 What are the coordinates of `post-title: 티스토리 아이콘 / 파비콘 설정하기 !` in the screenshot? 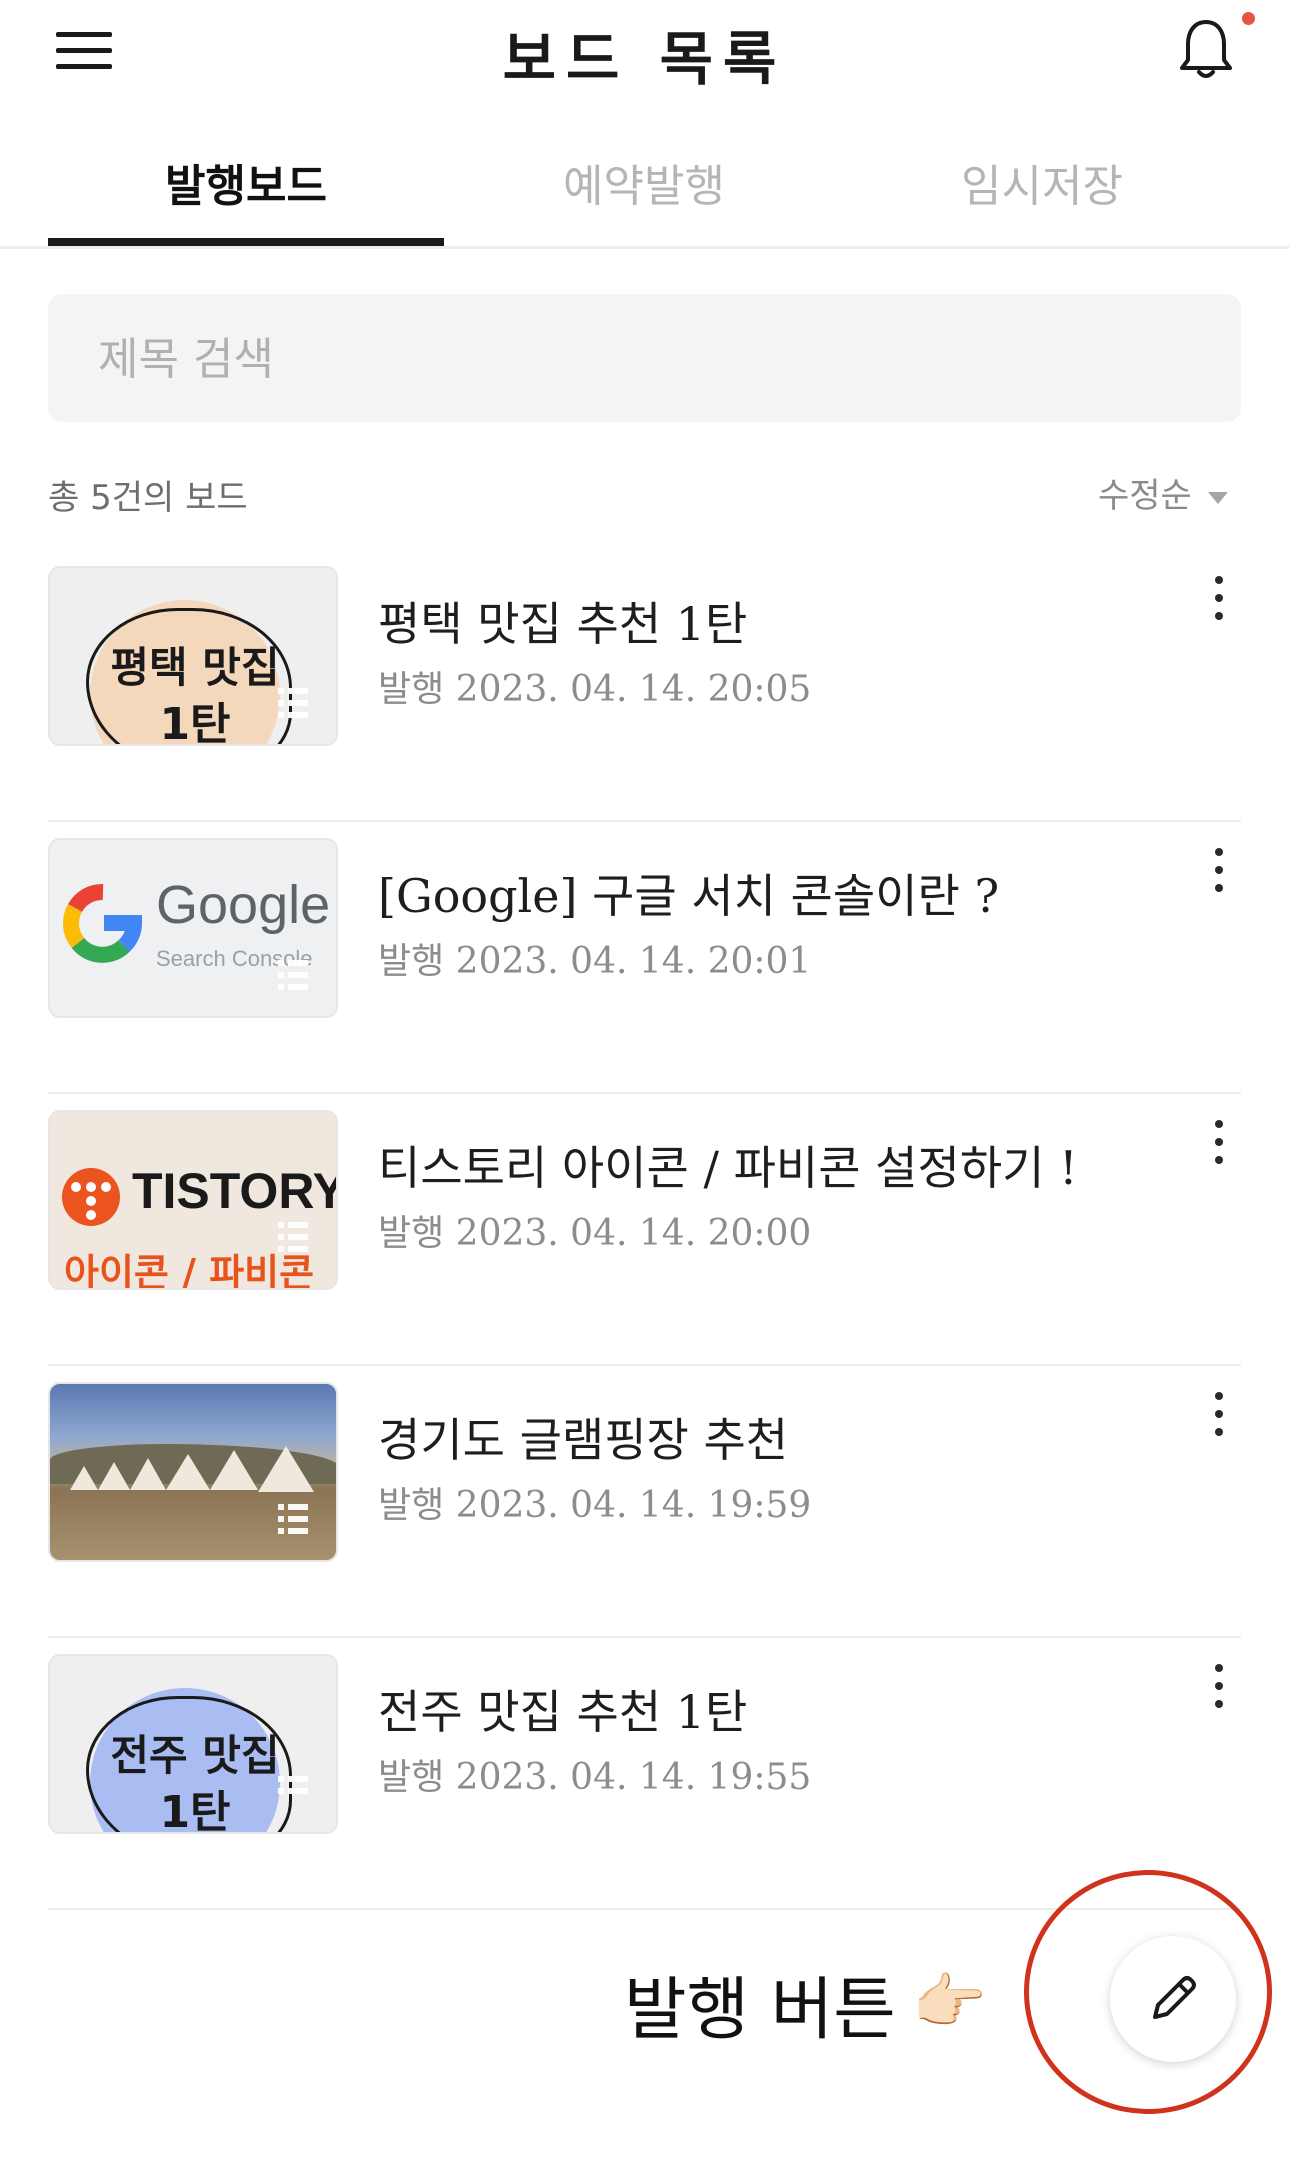 It's located at (728, 1165).